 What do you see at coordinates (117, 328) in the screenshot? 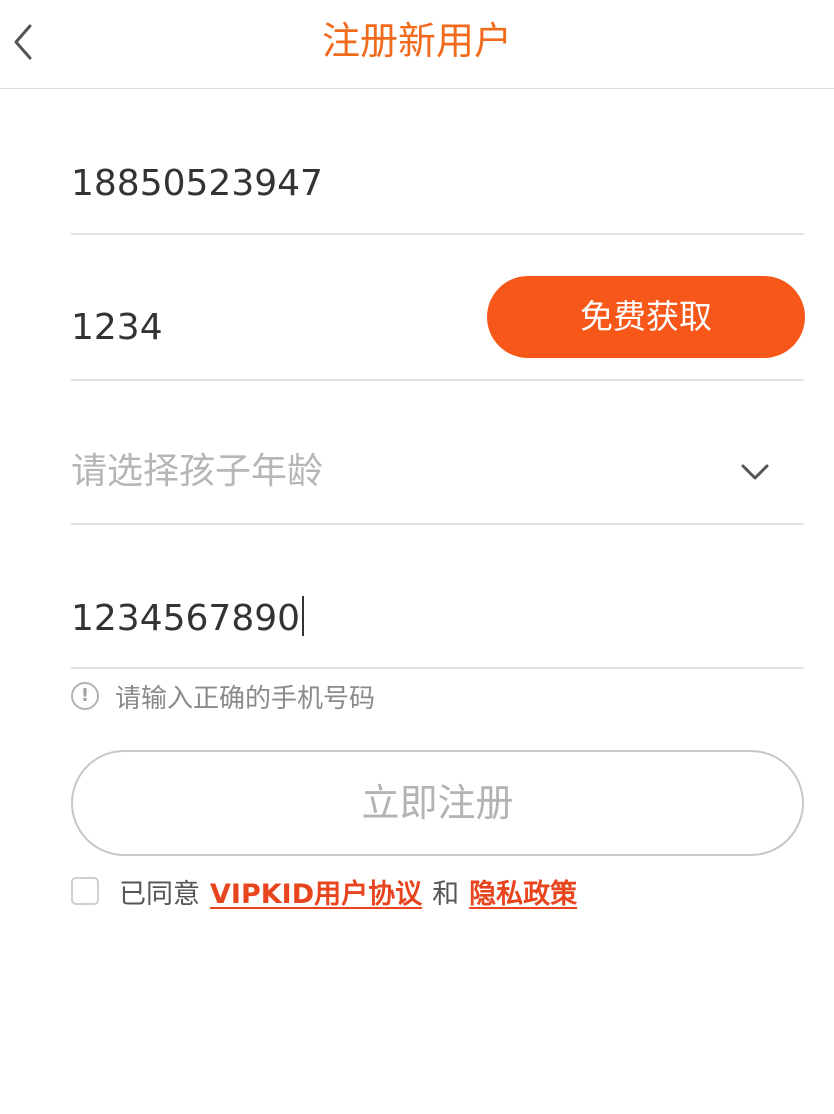
I see `verification-code-input: 1234` at bounding box center [117, 328].